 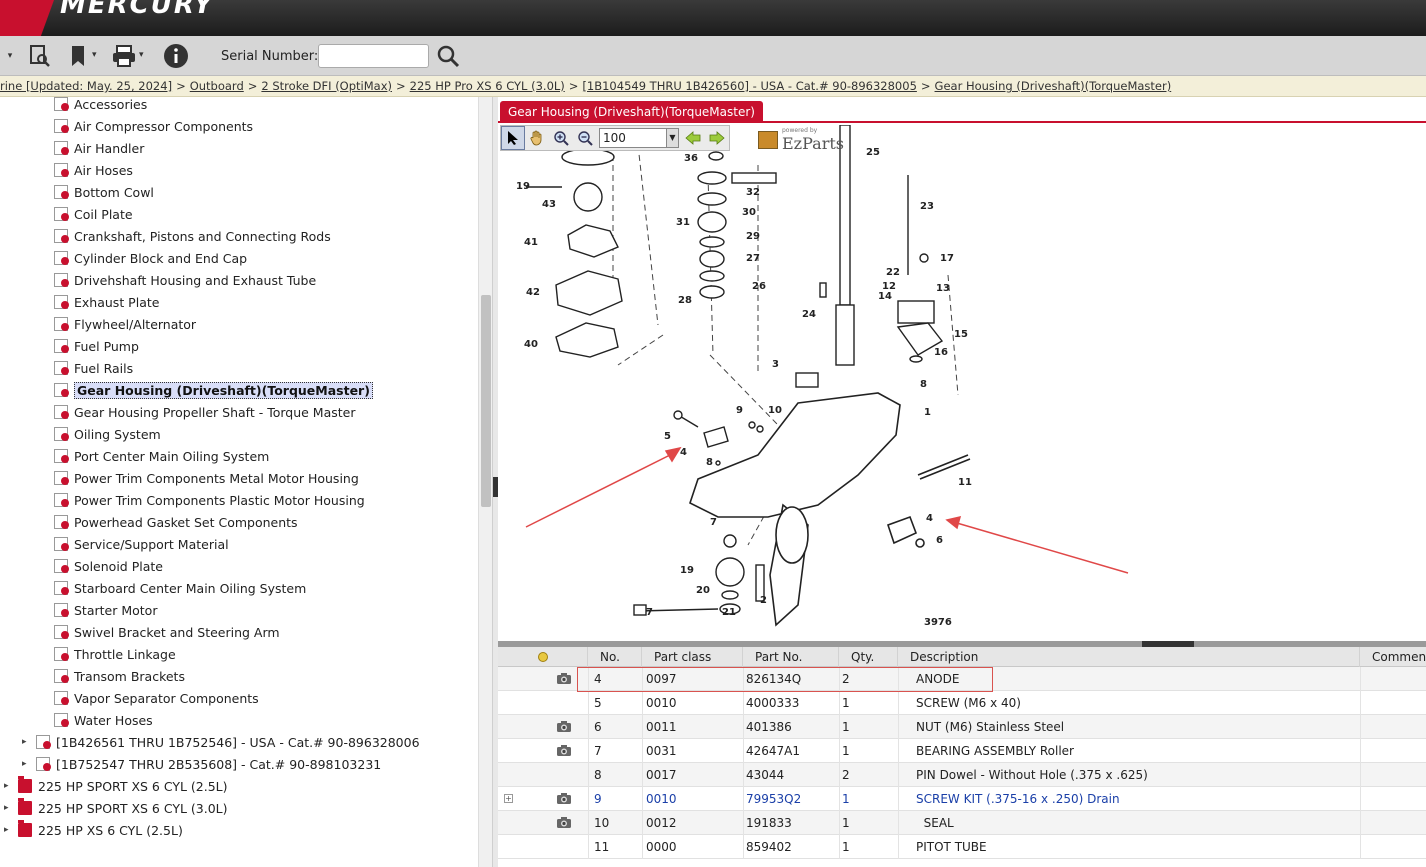 What do you see at coordinates (927, 206) in the screenshot?
I see `callout-label: 23` at bounding box center [927, 206].